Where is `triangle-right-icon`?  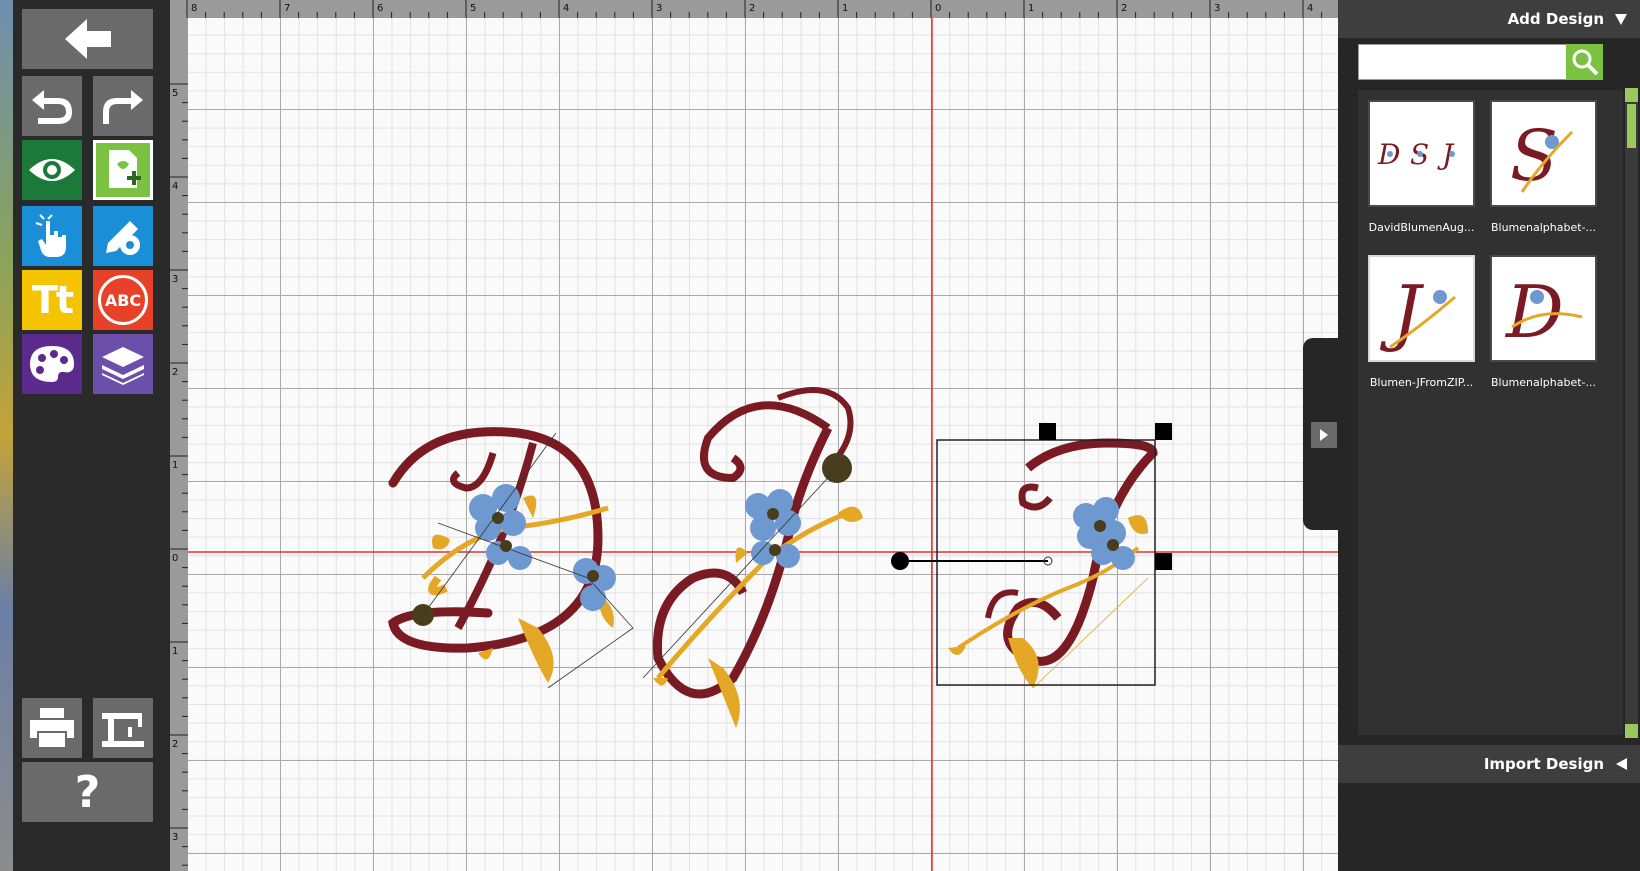
triangle-right-icon is located at coordinates (1324, 435).